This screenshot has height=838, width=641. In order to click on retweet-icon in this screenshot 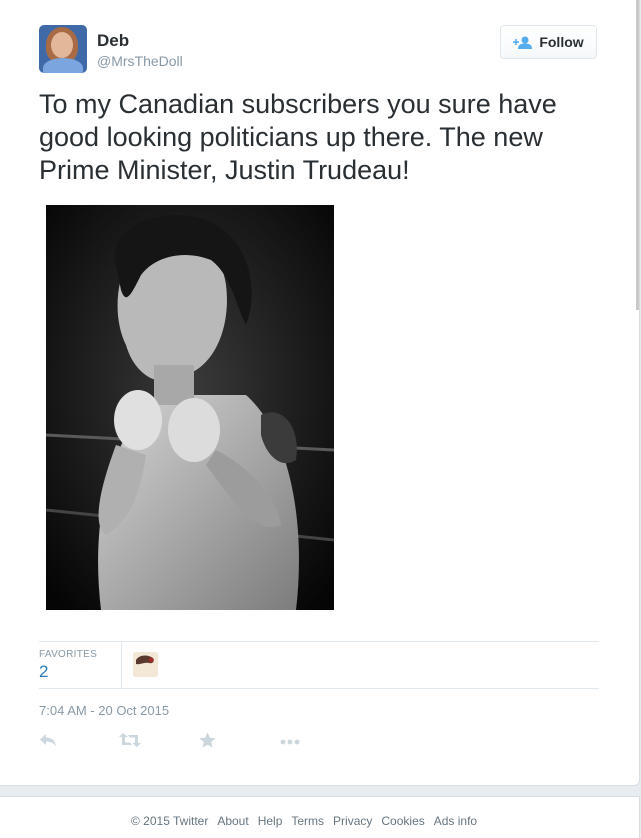, I will do `click(130, 740)`.